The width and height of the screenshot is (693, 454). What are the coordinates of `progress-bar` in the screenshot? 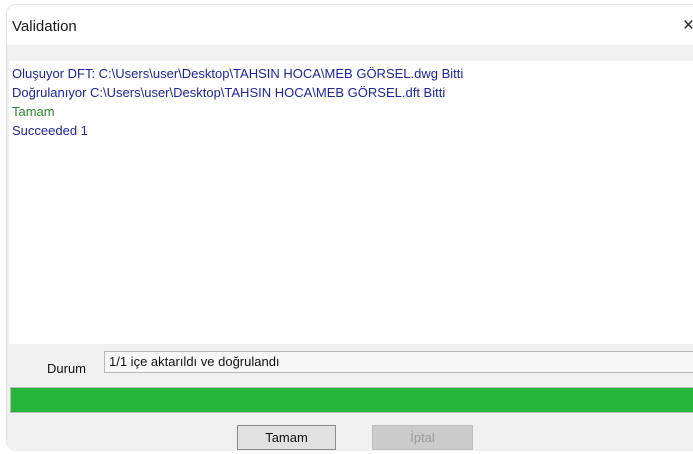 It's located at (351, 400).